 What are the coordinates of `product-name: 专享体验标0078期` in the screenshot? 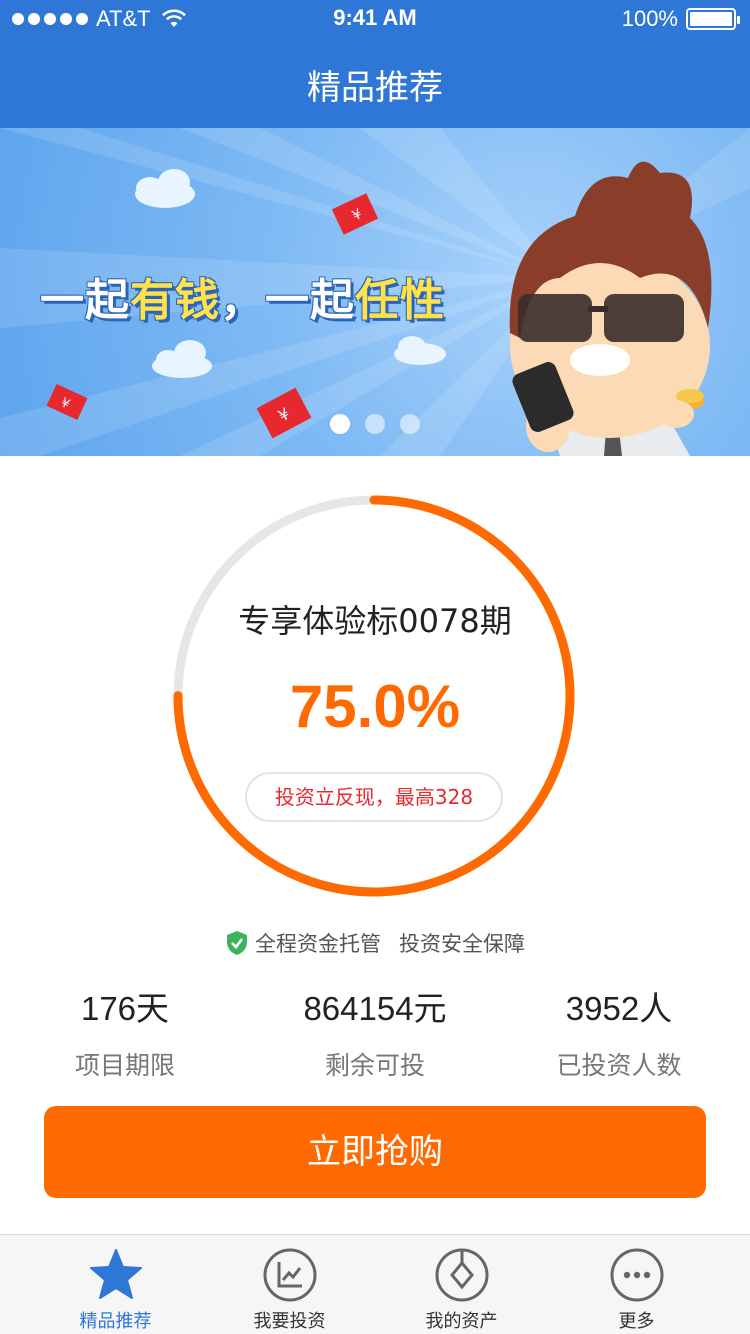 It's located at (375, 619).